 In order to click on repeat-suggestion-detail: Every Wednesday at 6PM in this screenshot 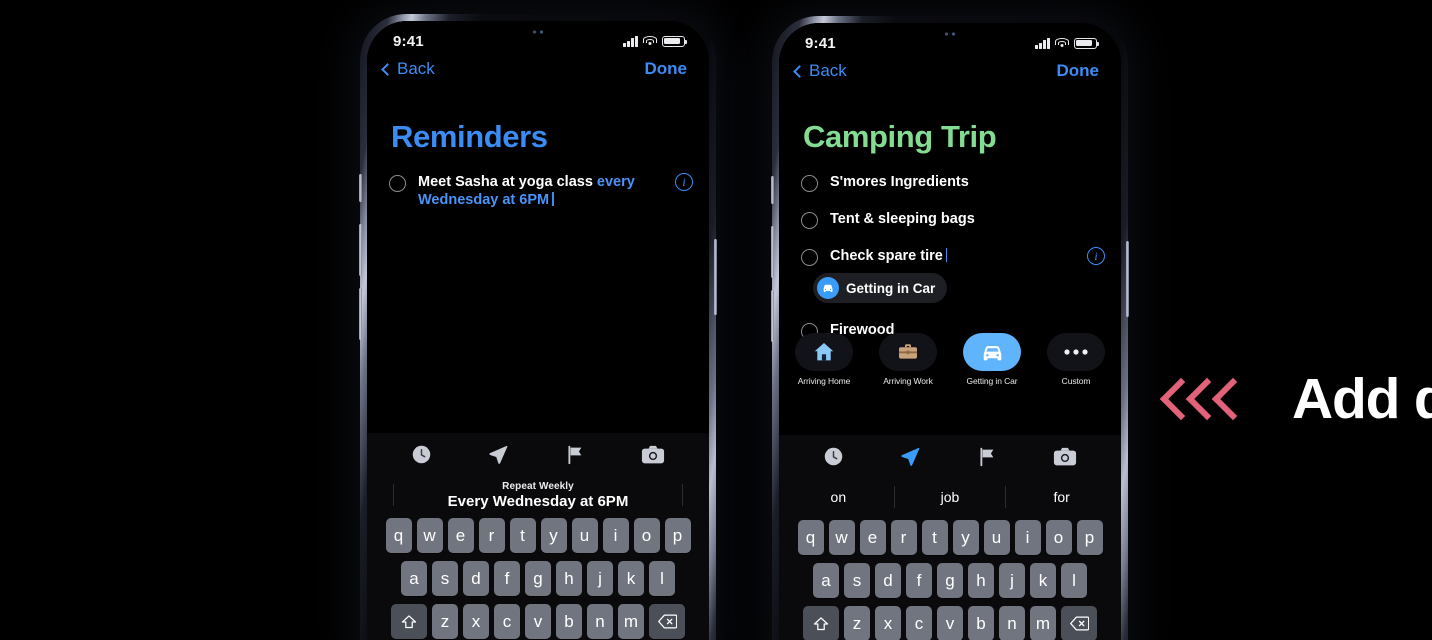, I will do `click(538, 501)`.